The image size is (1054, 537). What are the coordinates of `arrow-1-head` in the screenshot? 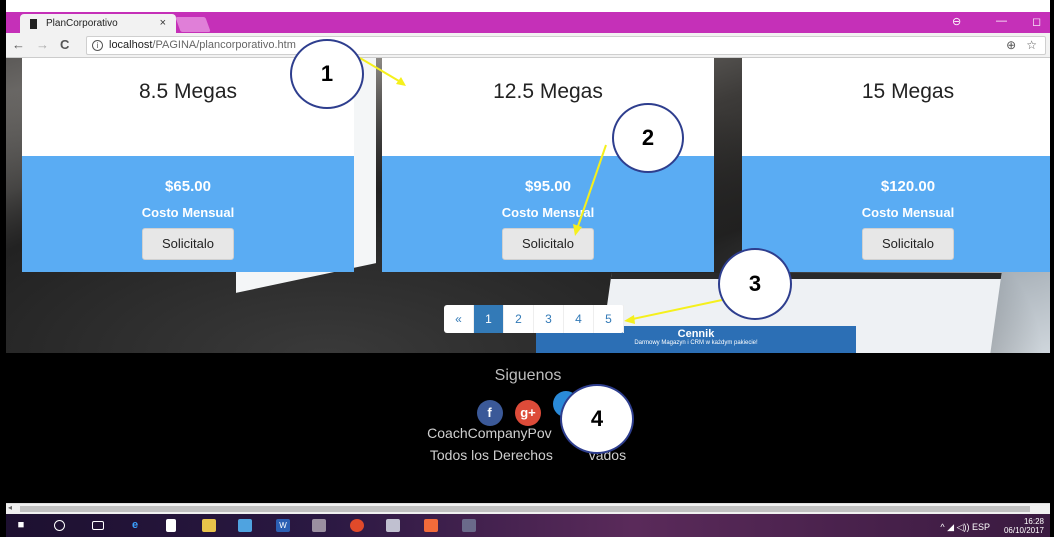 It's located at (401, 81).